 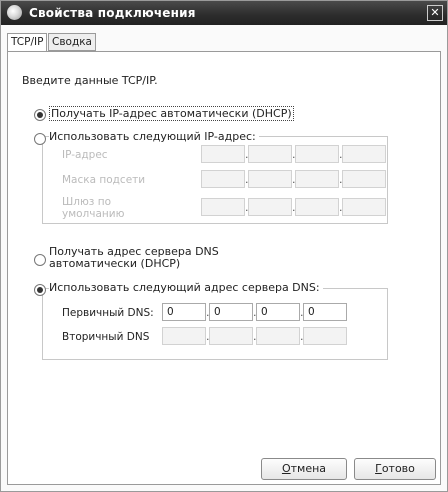 I want to click on dns-auto-radio, so click(x=40, y=260).